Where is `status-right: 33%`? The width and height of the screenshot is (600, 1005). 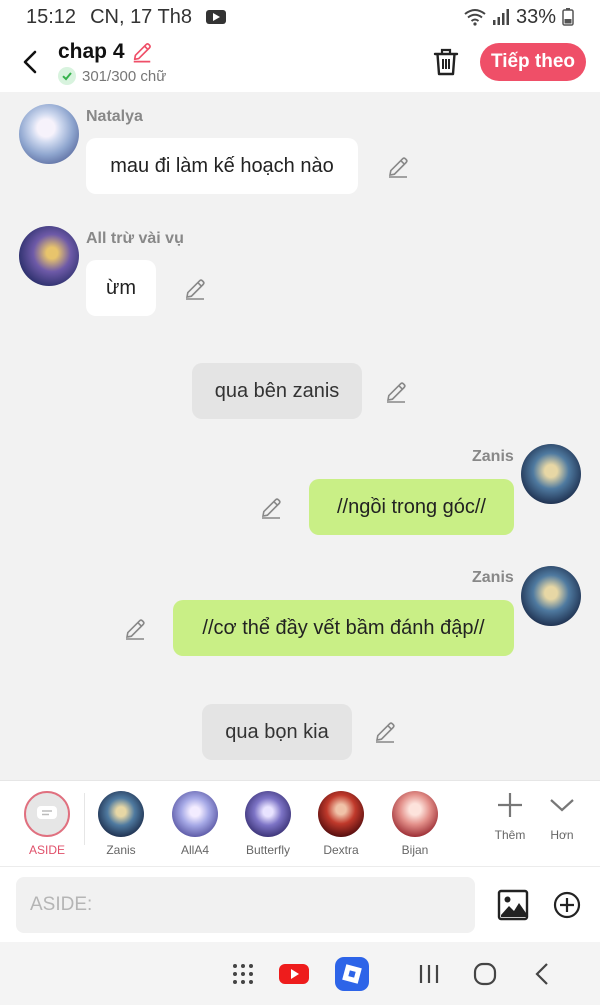
status-right: 33% is located at coordinates (519, 17).